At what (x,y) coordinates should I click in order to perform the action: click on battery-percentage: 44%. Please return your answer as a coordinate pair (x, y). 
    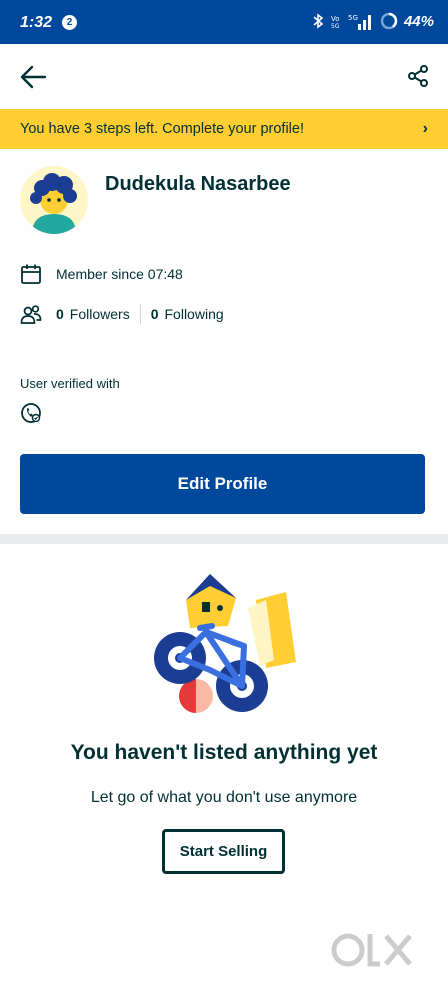
    Looking at the image, I should click on (418, 21).